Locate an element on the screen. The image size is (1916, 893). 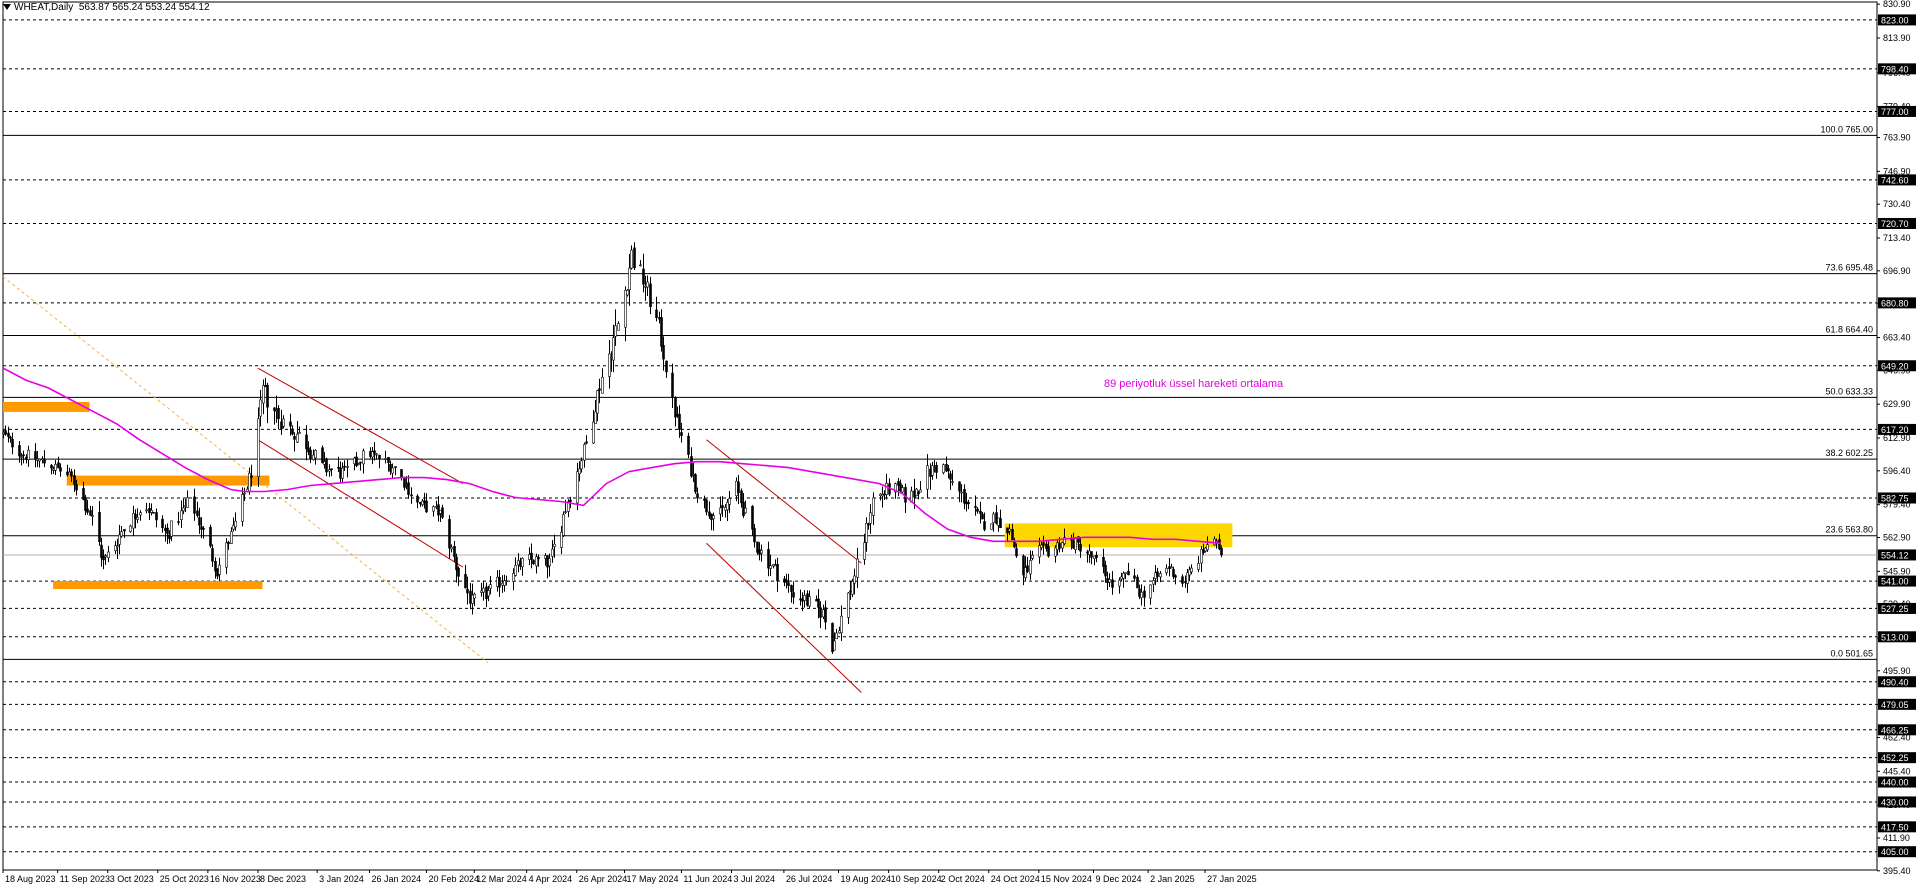
level-price-box: 490.40 is located at coordinates (1897, 682).